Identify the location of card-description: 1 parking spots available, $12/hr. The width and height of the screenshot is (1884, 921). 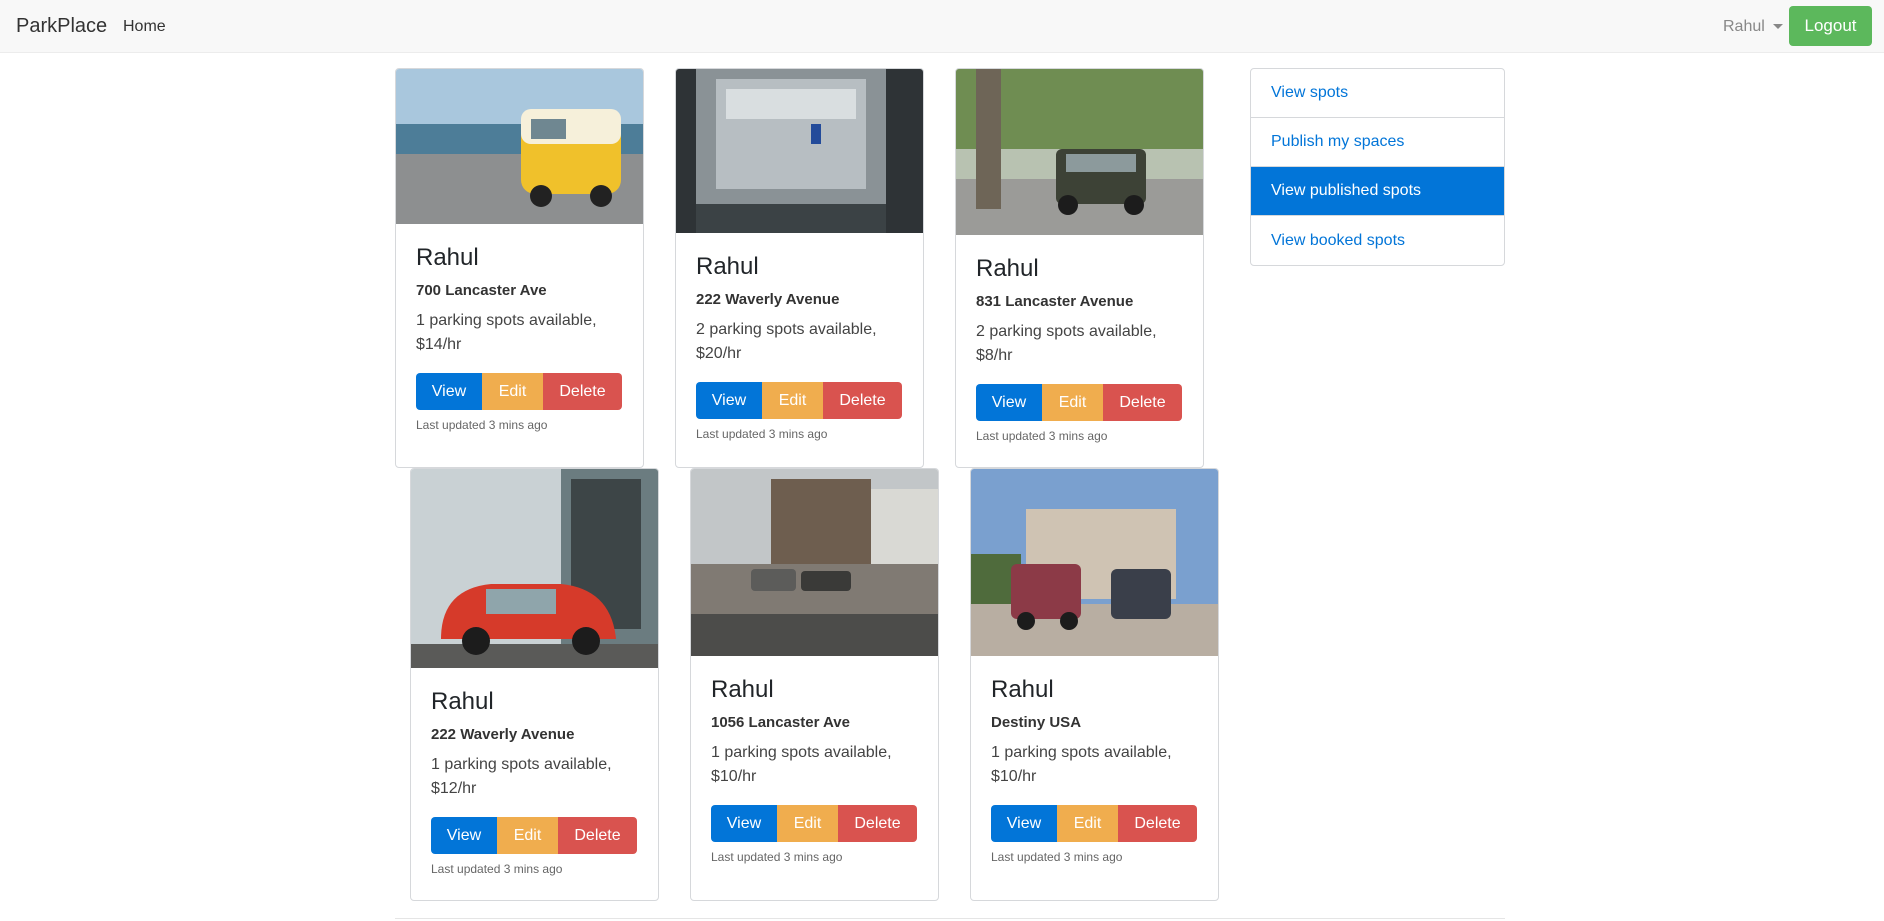
(521, 776).